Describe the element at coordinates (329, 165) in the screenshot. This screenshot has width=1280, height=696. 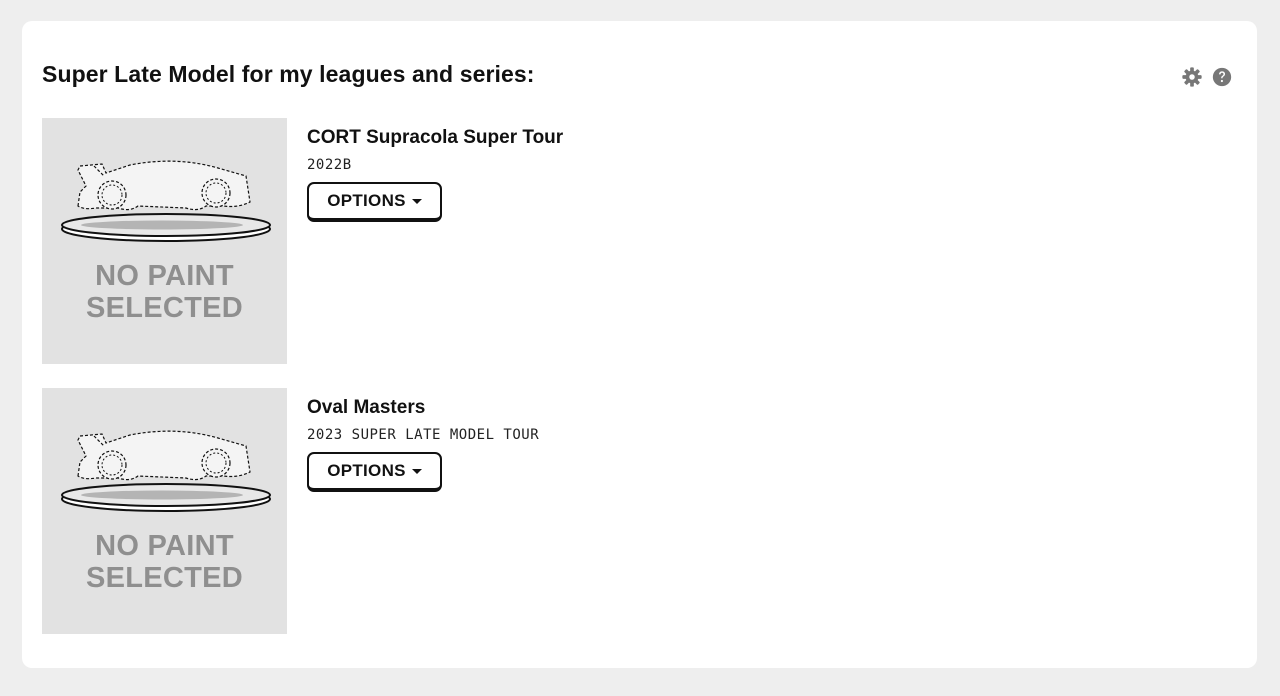
I see `series-season: 2022B` at that location.